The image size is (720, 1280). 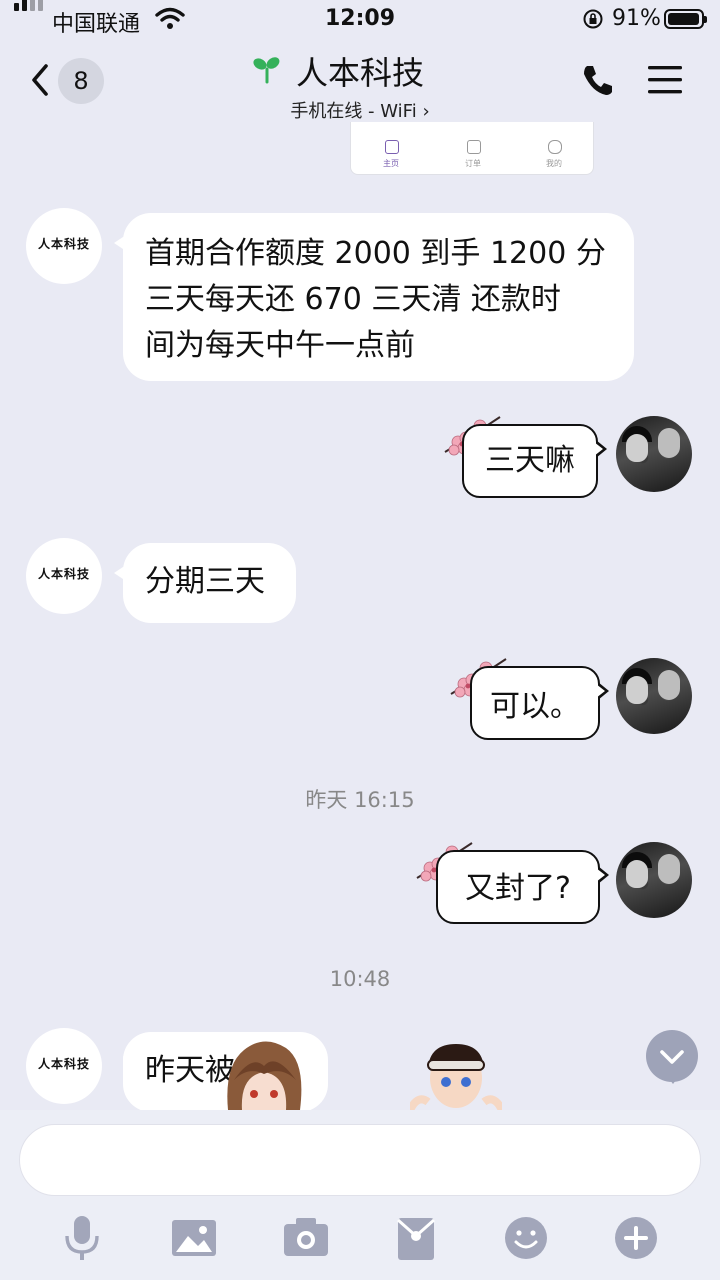 I want to click on phone-icon, so click(x=598, y=80).